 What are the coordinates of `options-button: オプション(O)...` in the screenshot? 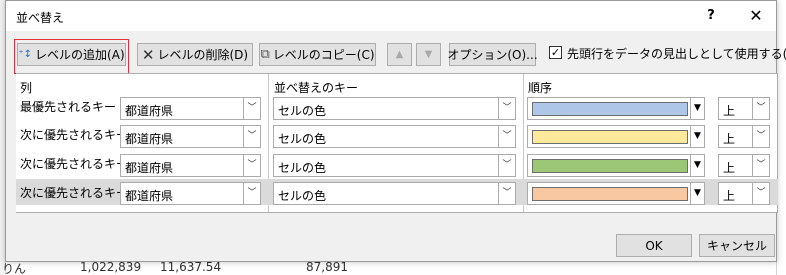 It's located at (492, 54).